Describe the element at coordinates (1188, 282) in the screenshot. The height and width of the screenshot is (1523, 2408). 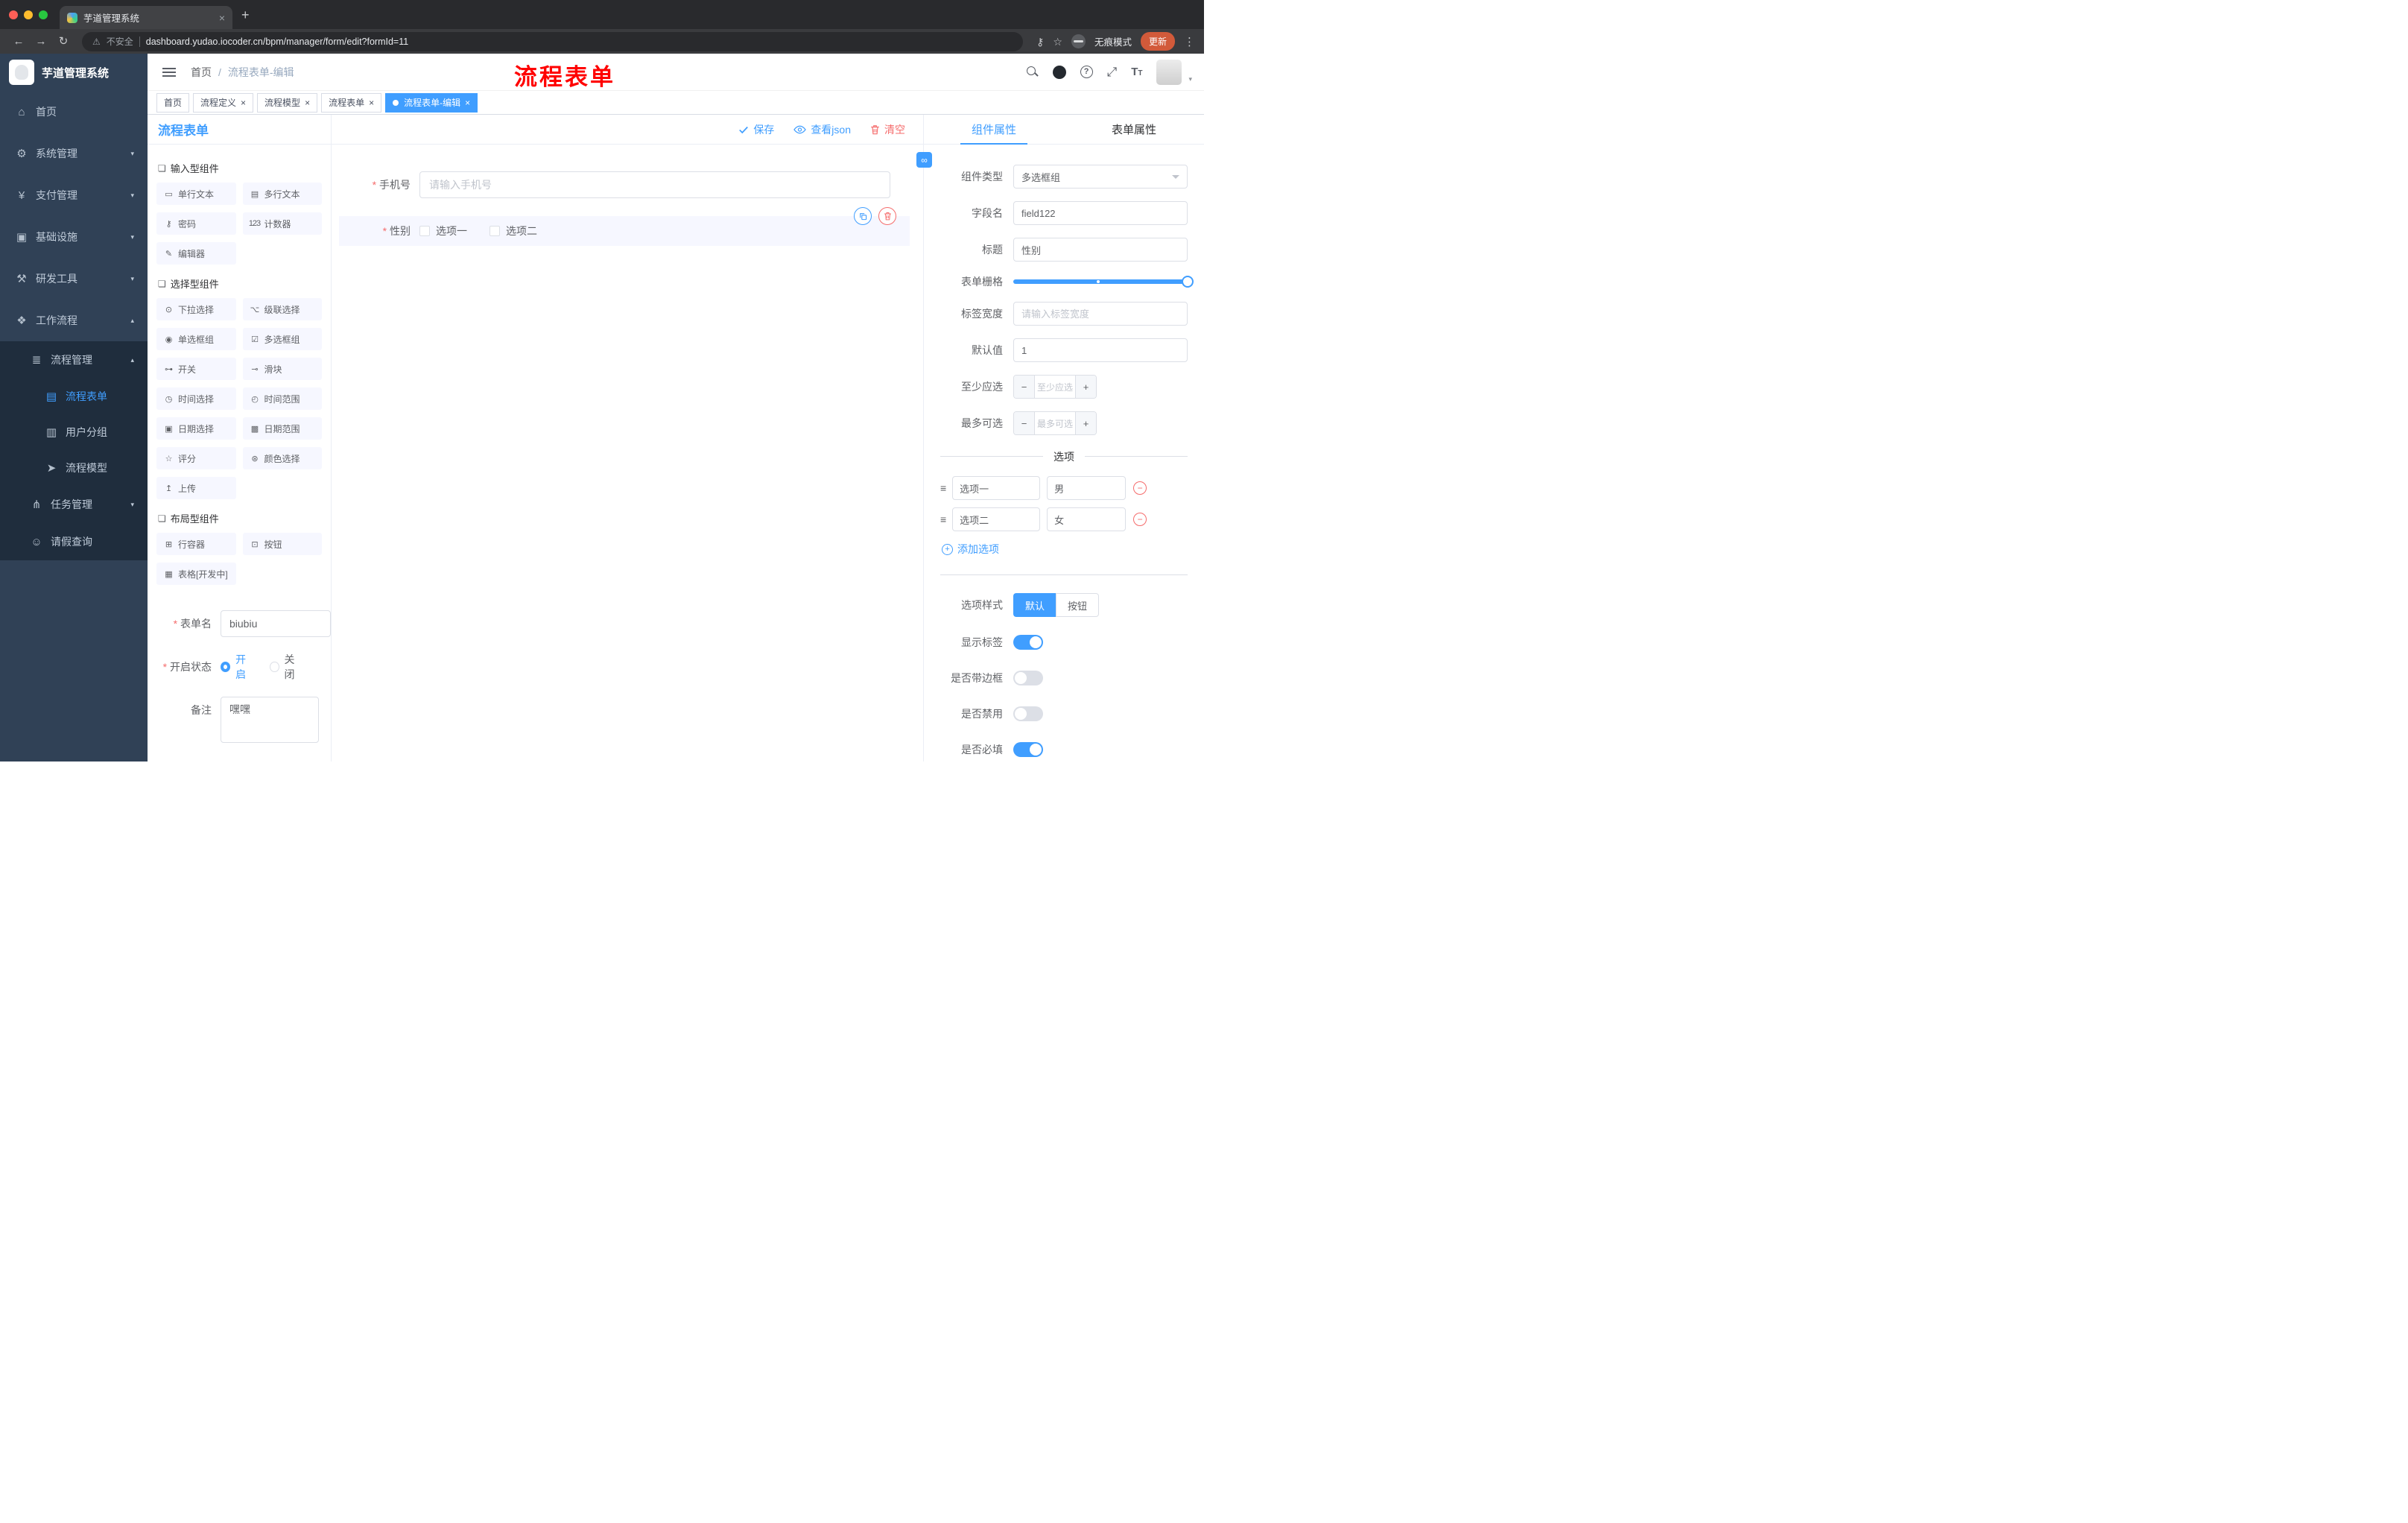
I see `slider-handle` at that location.